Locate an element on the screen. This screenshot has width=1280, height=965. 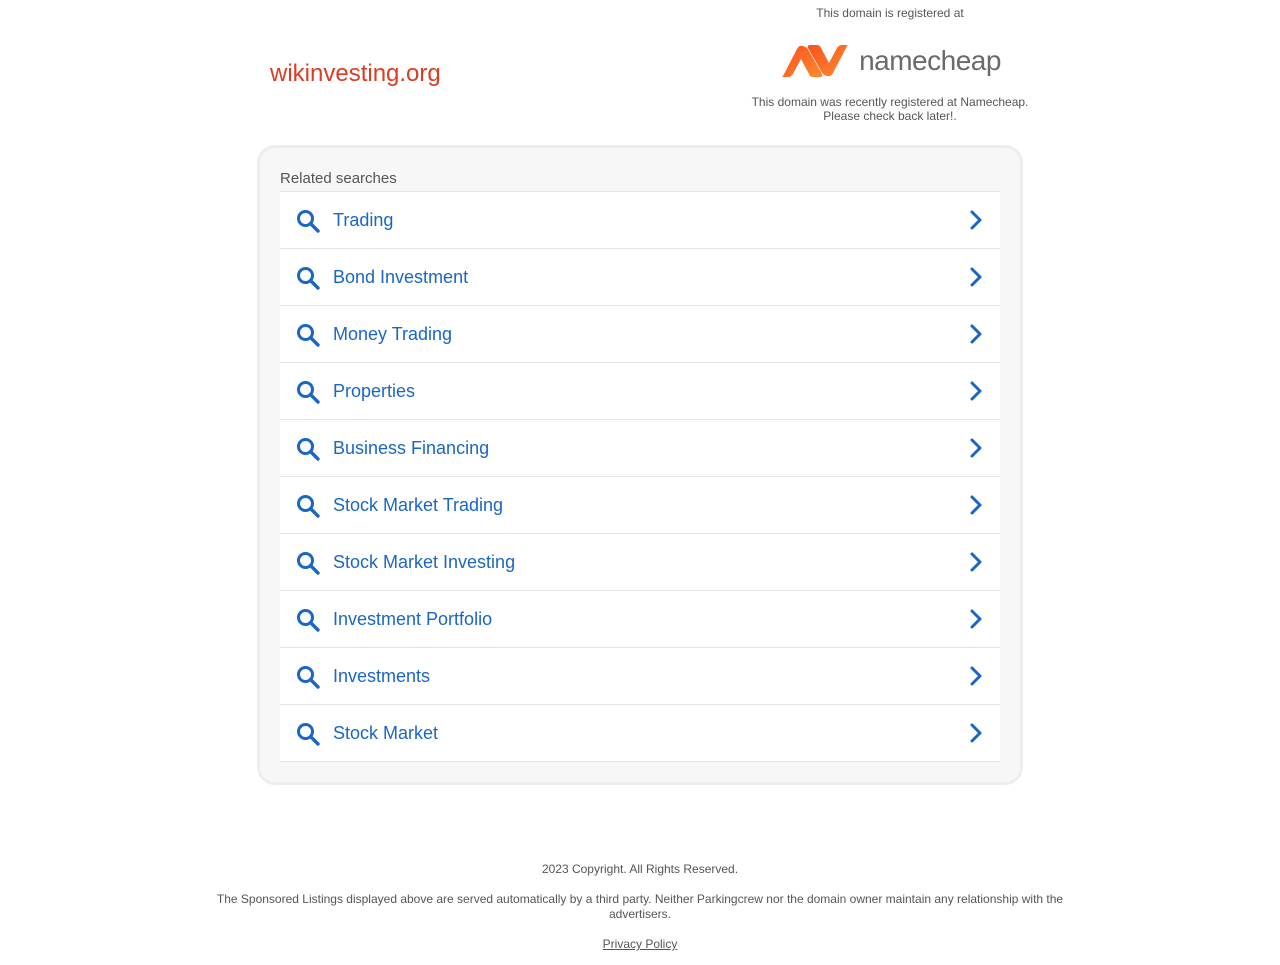
related-search-row: Investment Portfolio is located at coordinates (640, 619).